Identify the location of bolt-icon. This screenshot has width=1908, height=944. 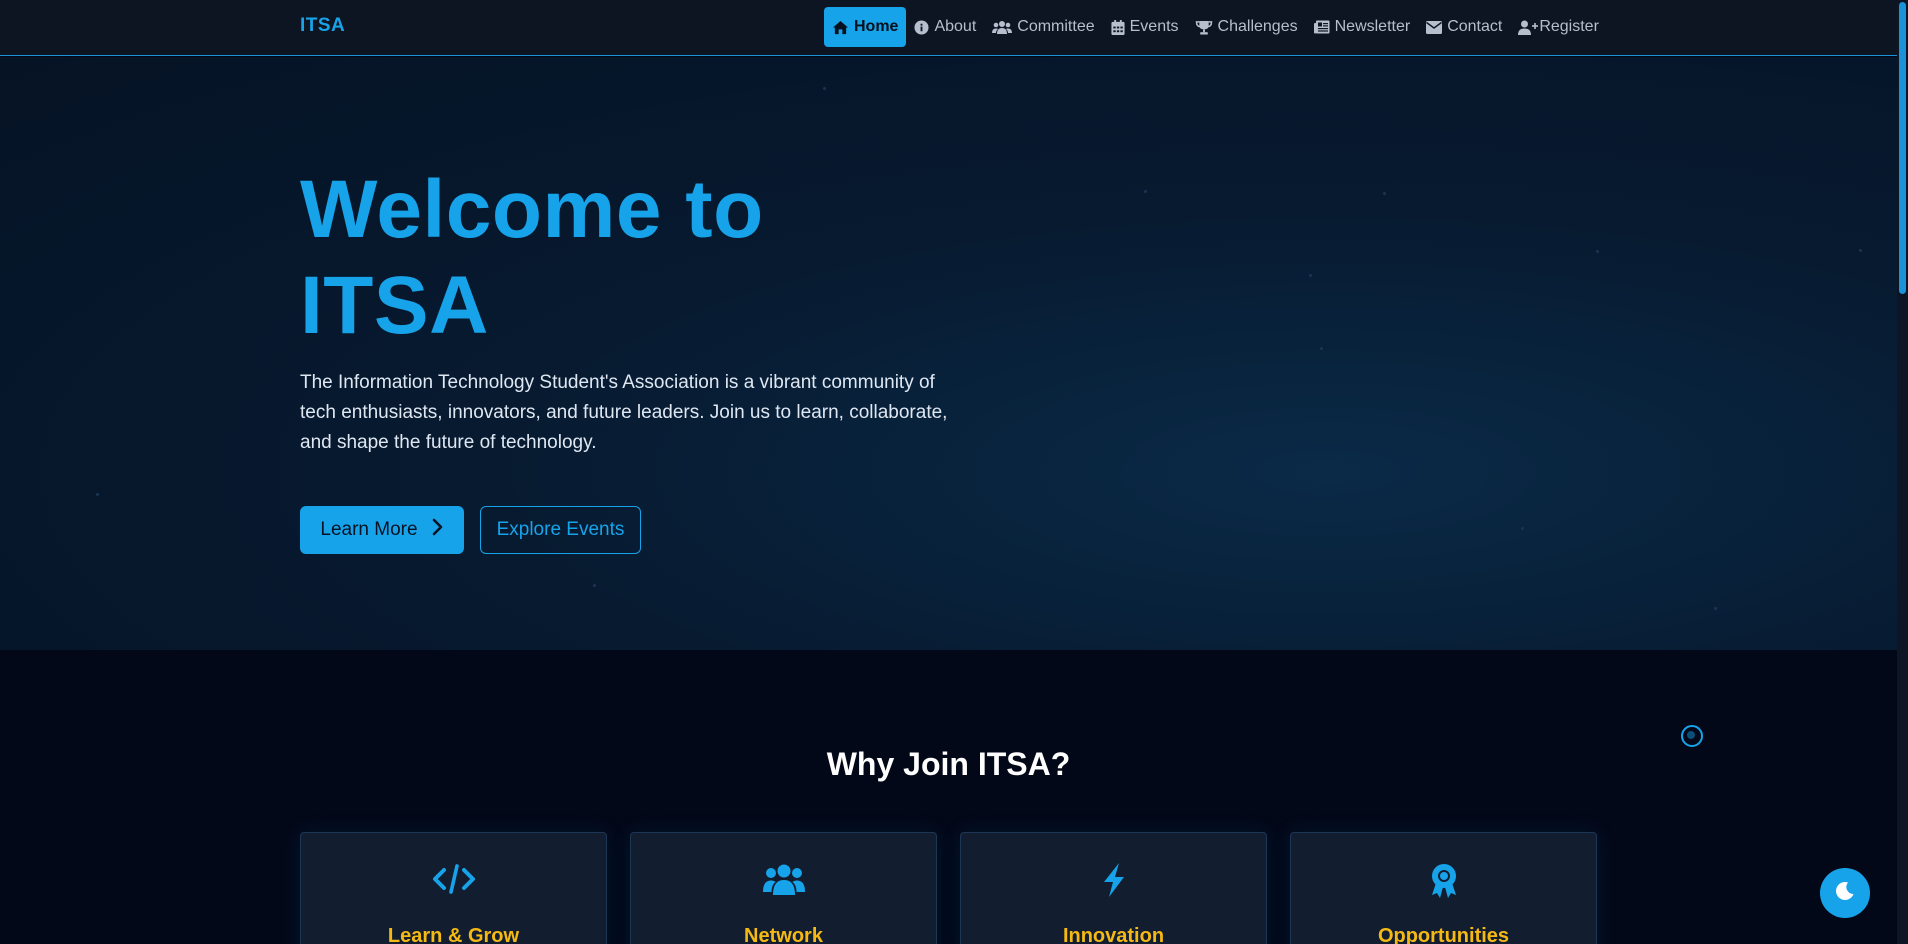
(1113, 880).